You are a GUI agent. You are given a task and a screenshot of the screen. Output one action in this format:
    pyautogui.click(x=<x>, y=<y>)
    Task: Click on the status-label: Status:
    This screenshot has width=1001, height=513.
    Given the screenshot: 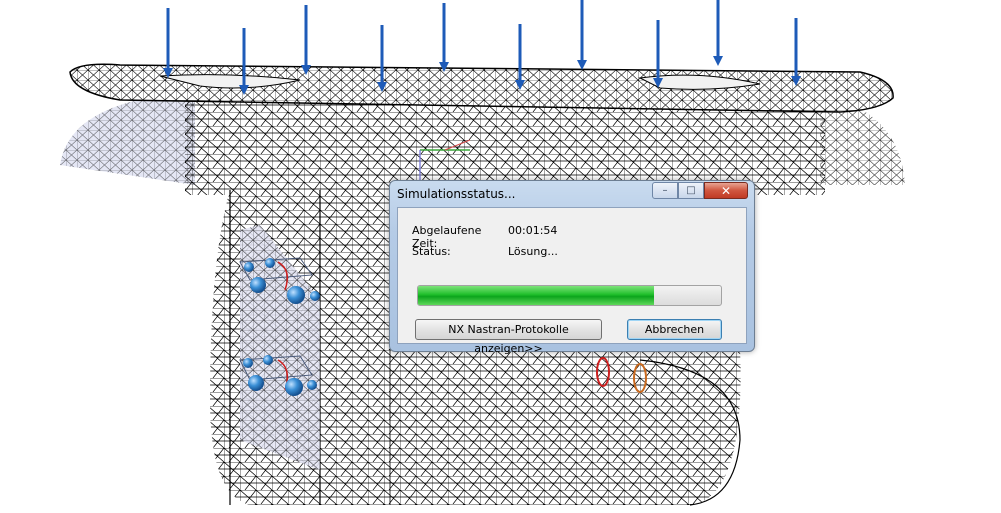 What is the action you would take?
    pyautogui.click(x=431, y=251)
    